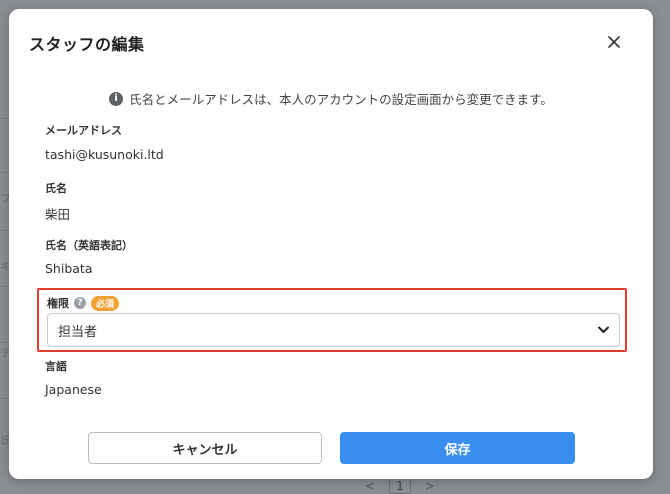  I want to click on cancel-button: キャンセル, so click(205, 448).